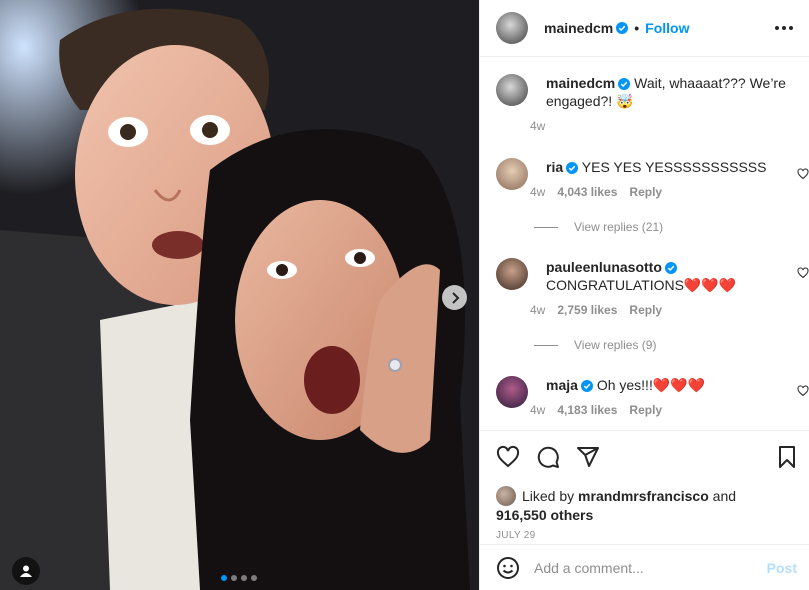 This screenshot has height=590, width=809. What do you see at coordinates (644, 456) in the screenshot?
I see `action-bar` at bounding box center [644, 456].